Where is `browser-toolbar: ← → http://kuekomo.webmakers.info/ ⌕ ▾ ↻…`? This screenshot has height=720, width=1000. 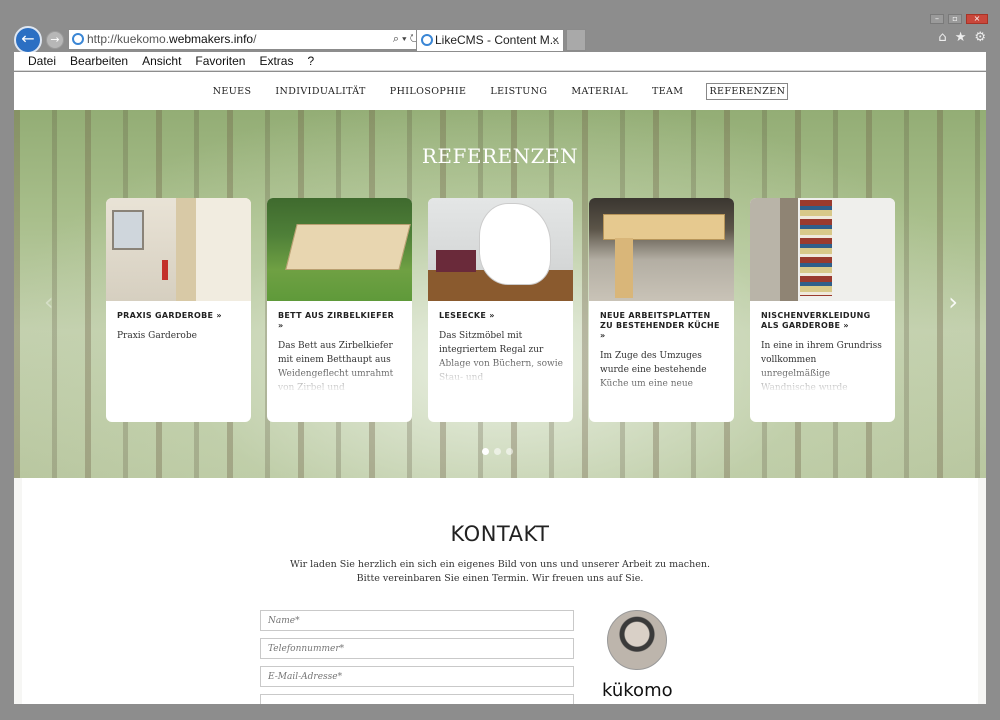 browser-toolbar: ← → http://kuekomo.webmakers.info/ ⌕ ▾ ↻… is located at coordinates (500, 40).